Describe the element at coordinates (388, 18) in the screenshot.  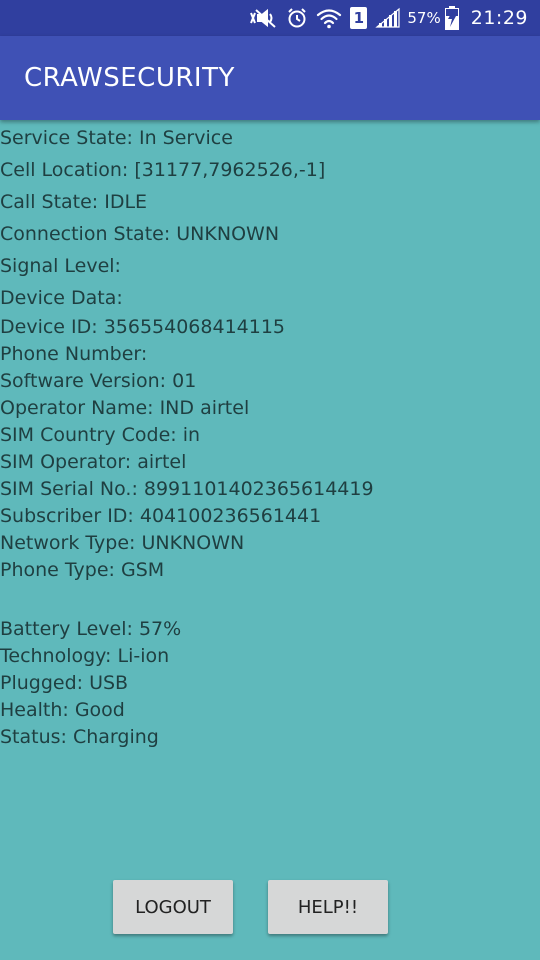
I see `signal-icon` at that location.